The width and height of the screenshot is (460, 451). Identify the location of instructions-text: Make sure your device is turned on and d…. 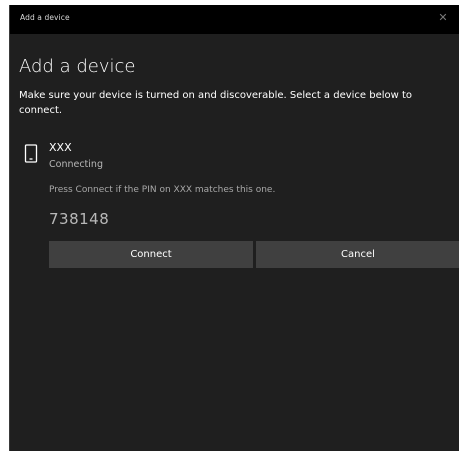
(216, 103).